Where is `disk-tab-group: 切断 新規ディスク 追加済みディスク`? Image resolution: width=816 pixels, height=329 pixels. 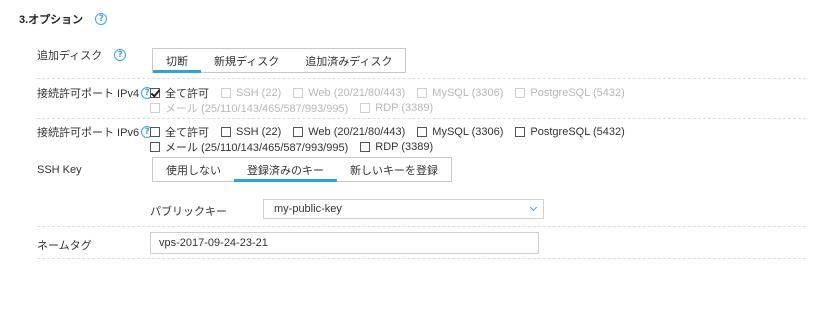 disk-tab-group: 切断 新規ディスク 追加済みディスク is located at coordinates (279, 60).